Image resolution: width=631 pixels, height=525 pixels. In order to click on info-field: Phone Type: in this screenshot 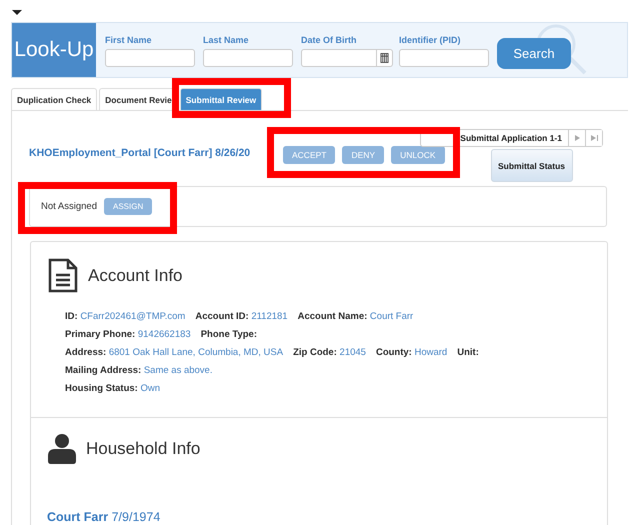, I will do `click(229, 334)`.